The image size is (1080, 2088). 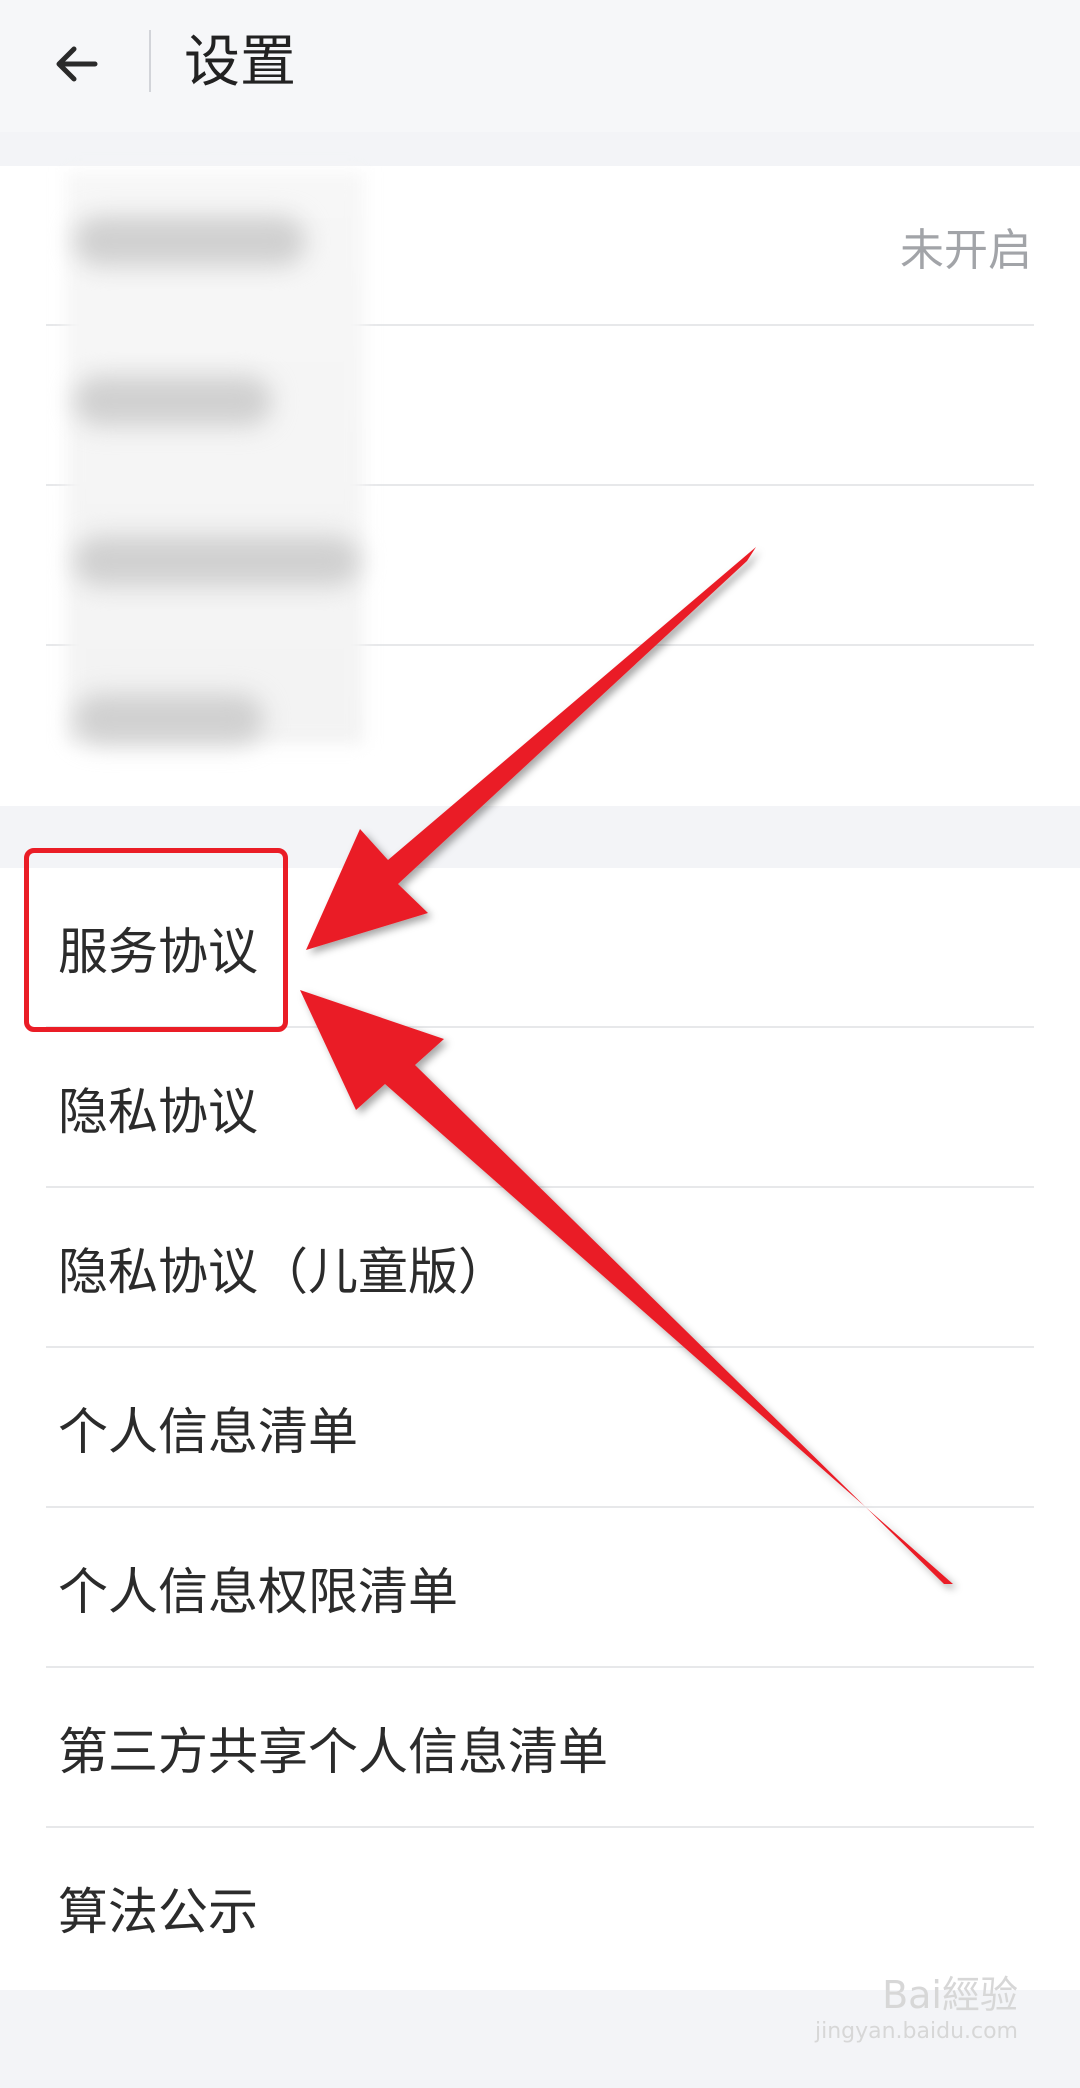 I want to click on watermark-main: Bai經验, so click(x=950, y=1995).